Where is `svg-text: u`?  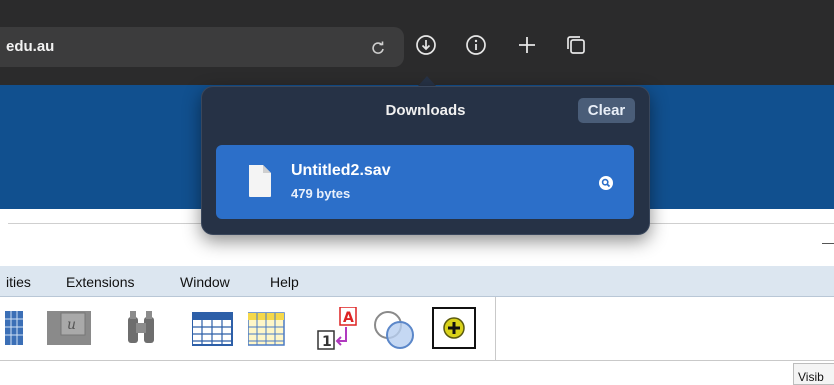
svg-text: u is located at coordinates (71, 325).